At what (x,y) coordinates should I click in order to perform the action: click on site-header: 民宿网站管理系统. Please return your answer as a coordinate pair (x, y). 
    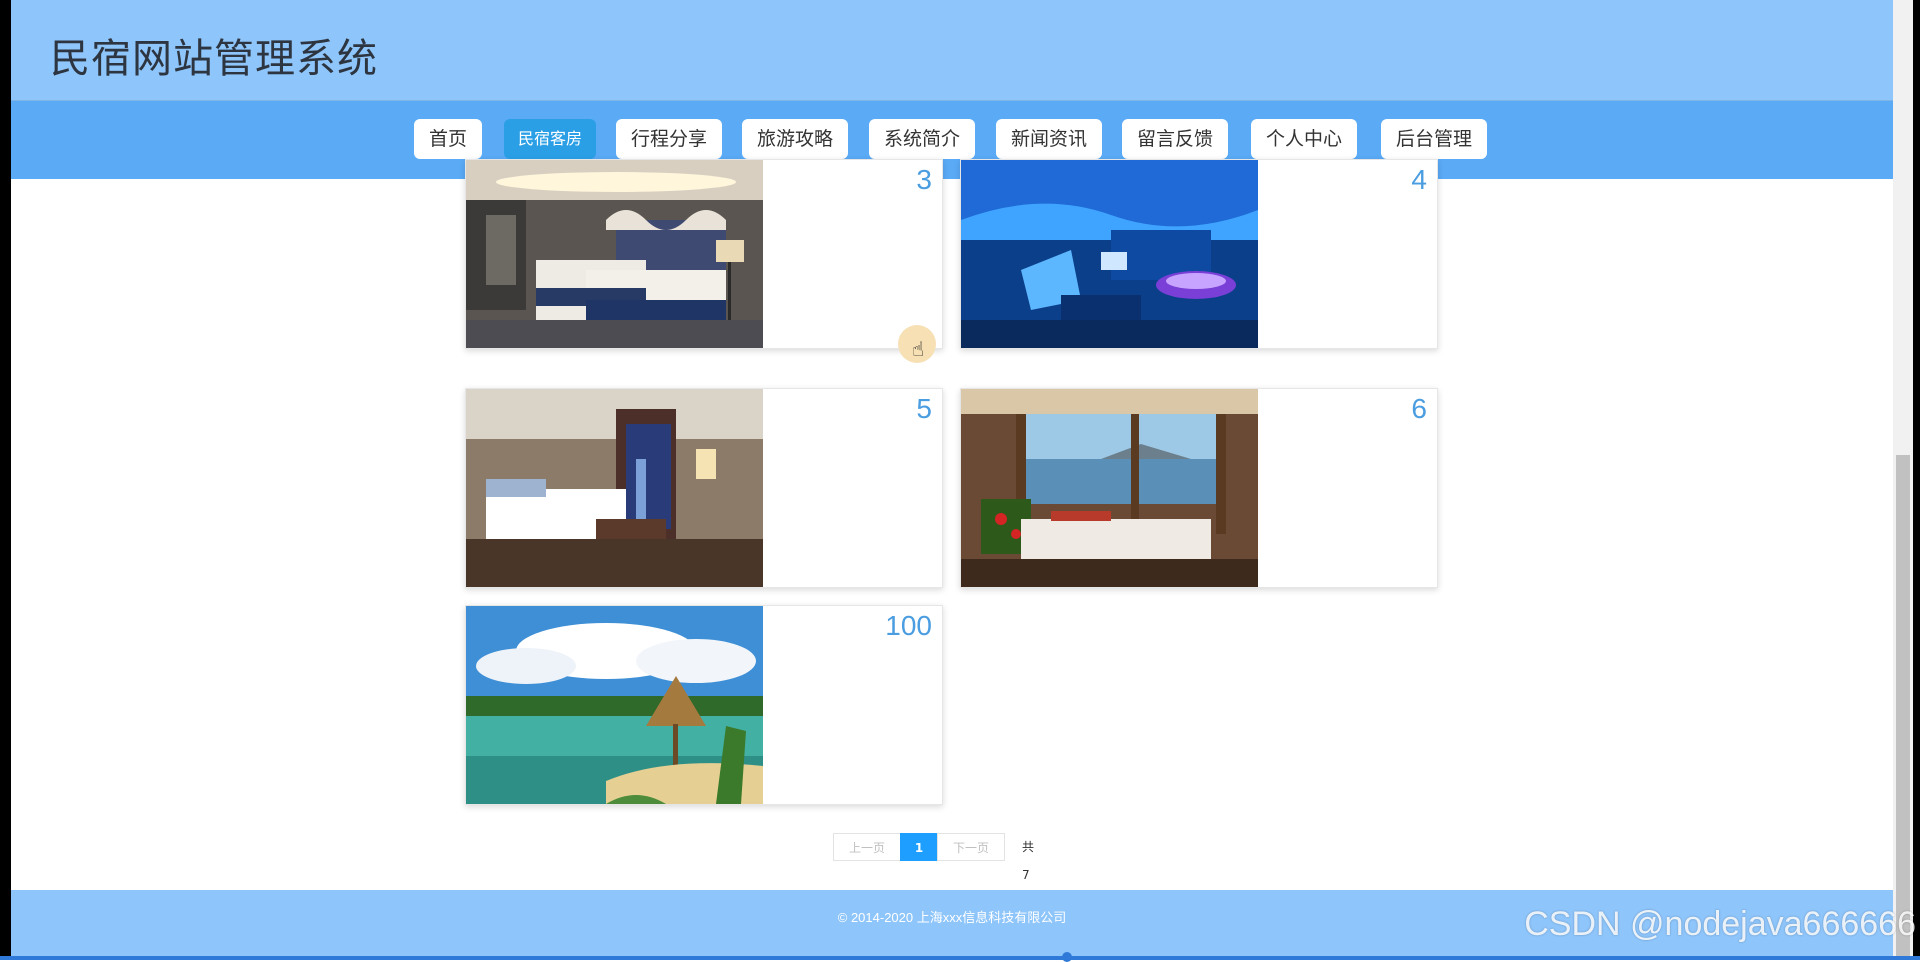
    Looking at the image, I should click on (952, 50).